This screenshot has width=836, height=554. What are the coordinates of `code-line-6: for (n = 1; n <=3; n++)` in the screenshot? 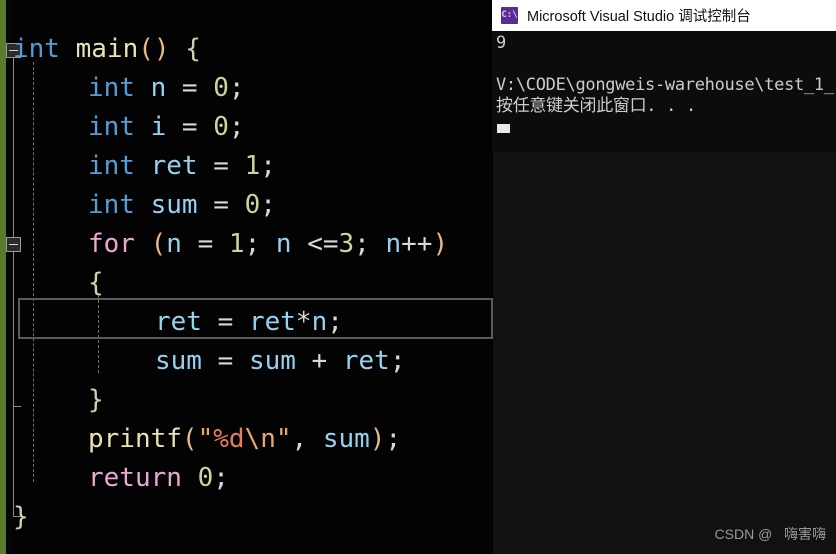 It's located at (268, 244).